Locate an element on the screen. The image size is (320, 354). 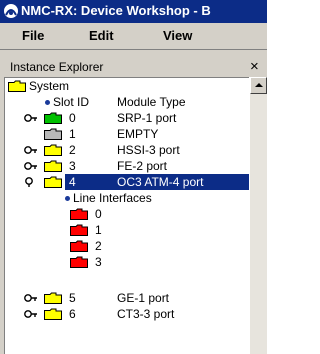
tree-column-header: Slot ID Module Type is located at coordinates (127, 102).